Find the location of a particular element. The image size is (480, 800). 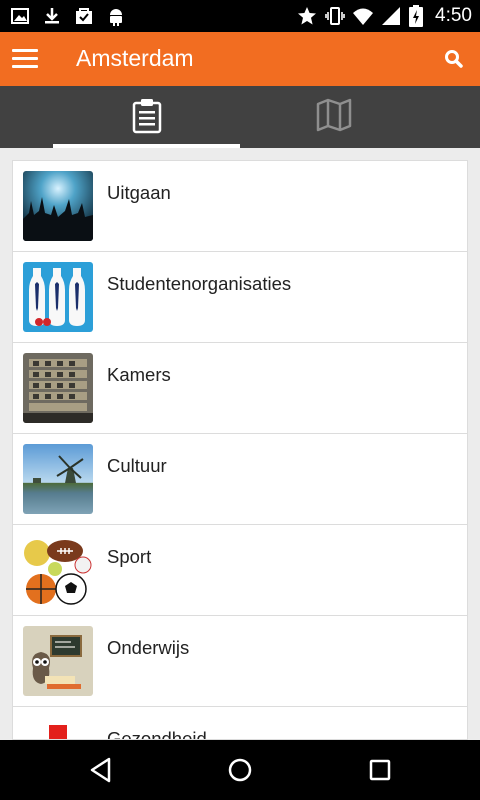

selected-tab-indicator is located at coordinates (146, 146).